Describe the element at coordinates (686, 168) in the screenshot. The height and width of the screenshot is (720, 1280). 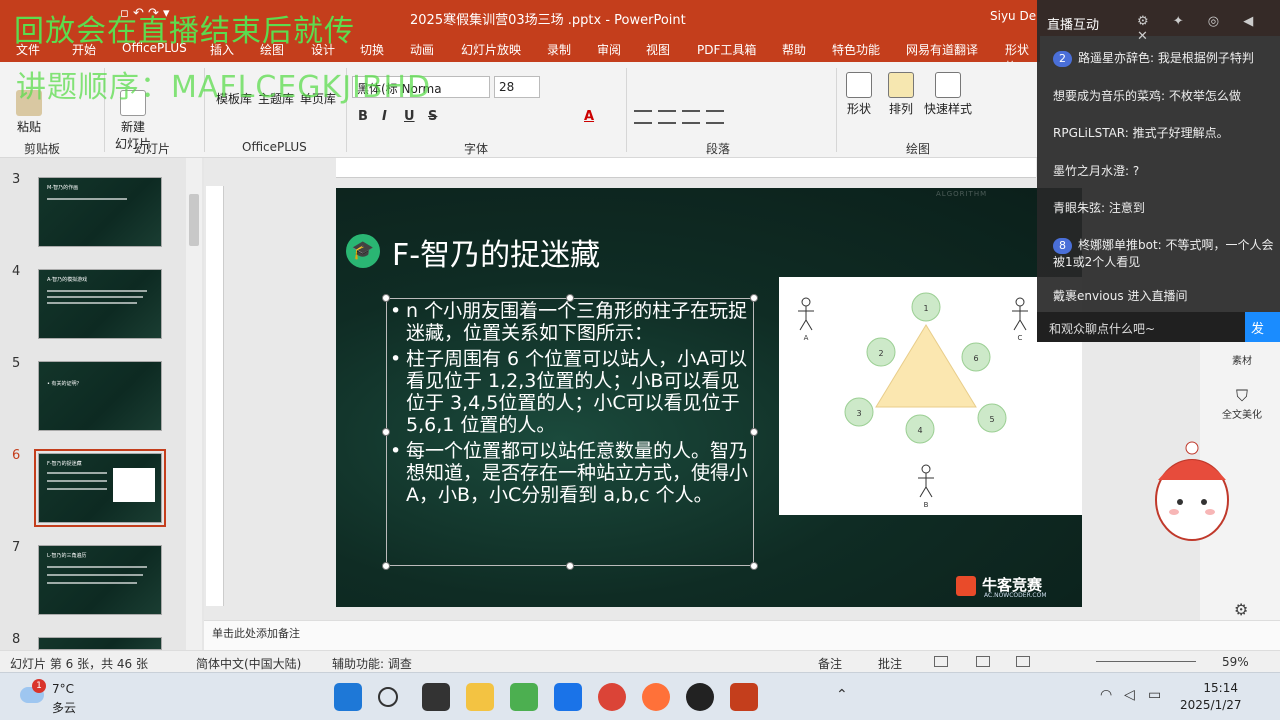
I see `horizontal-ruler` at that location.